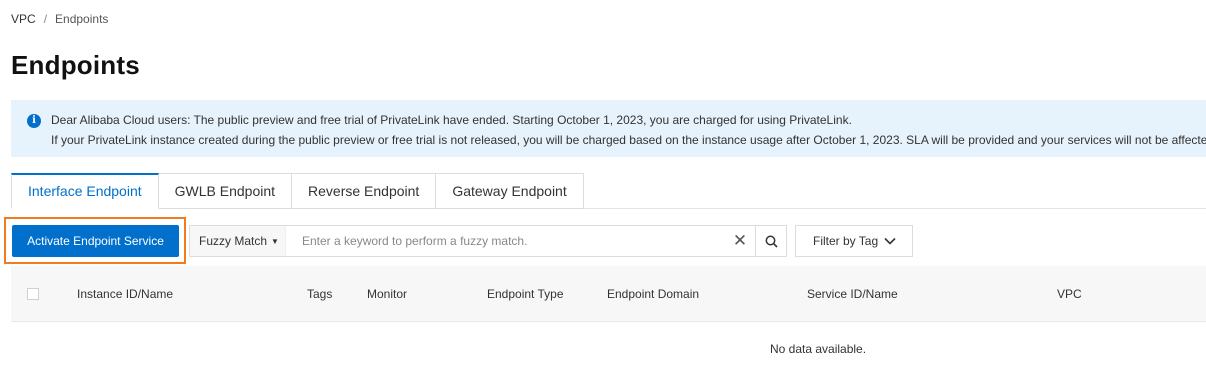  I want to click on breadcrumb-current: Endpoints, so click(82, 19).